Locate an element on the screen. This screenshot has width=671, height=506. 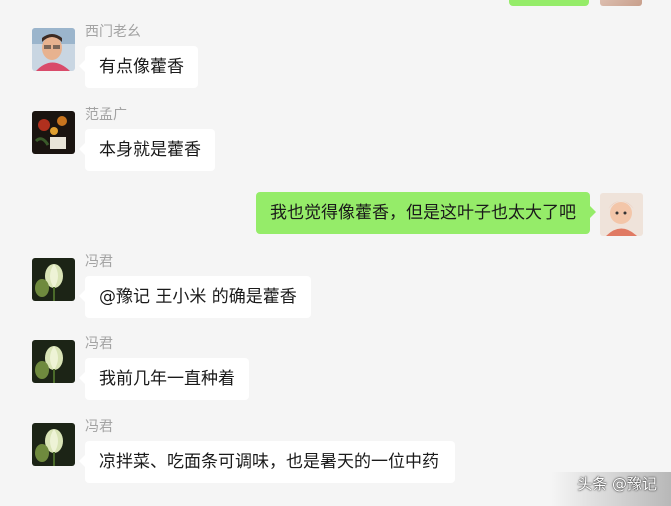
message-bubble: 凉拌菜、吃面条可调味，也是暑天的一位中药 is located at coordinates (267, 462).